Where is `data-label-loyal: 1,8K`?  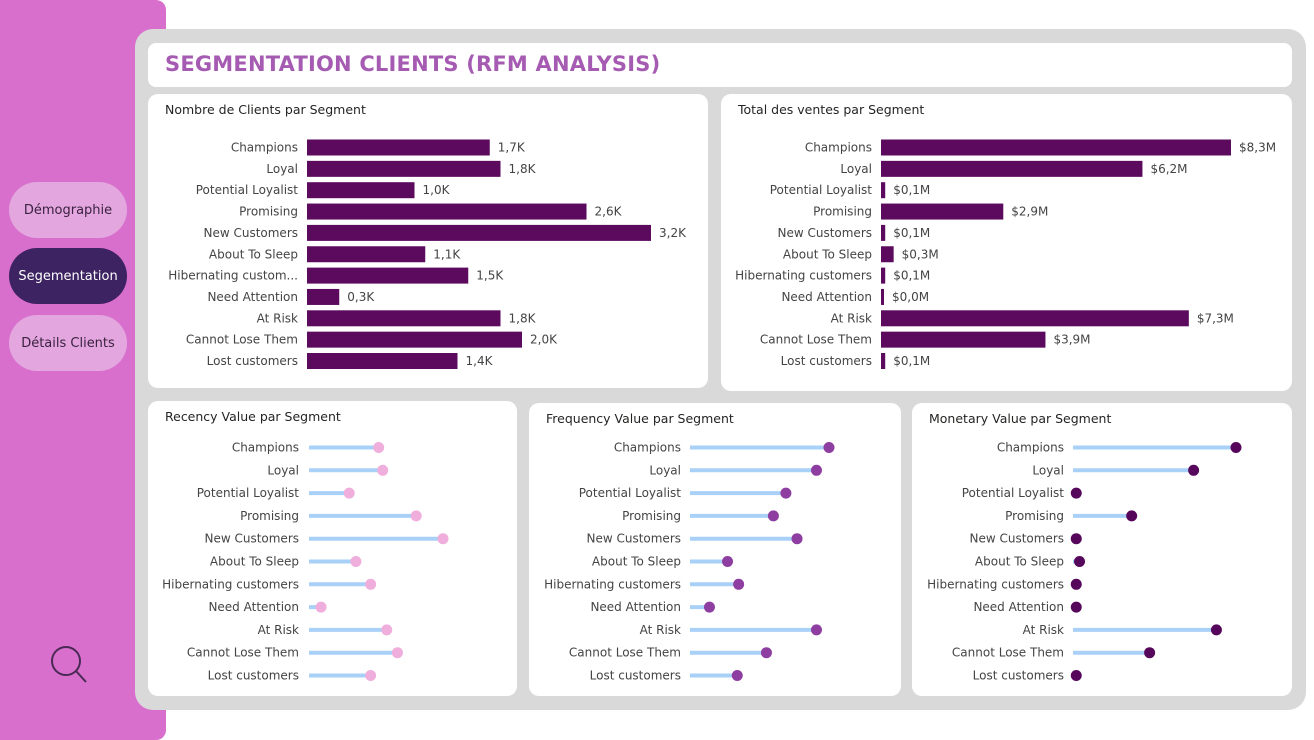
data-label-loyal: 1,8K is located at coordinates (523, 169).